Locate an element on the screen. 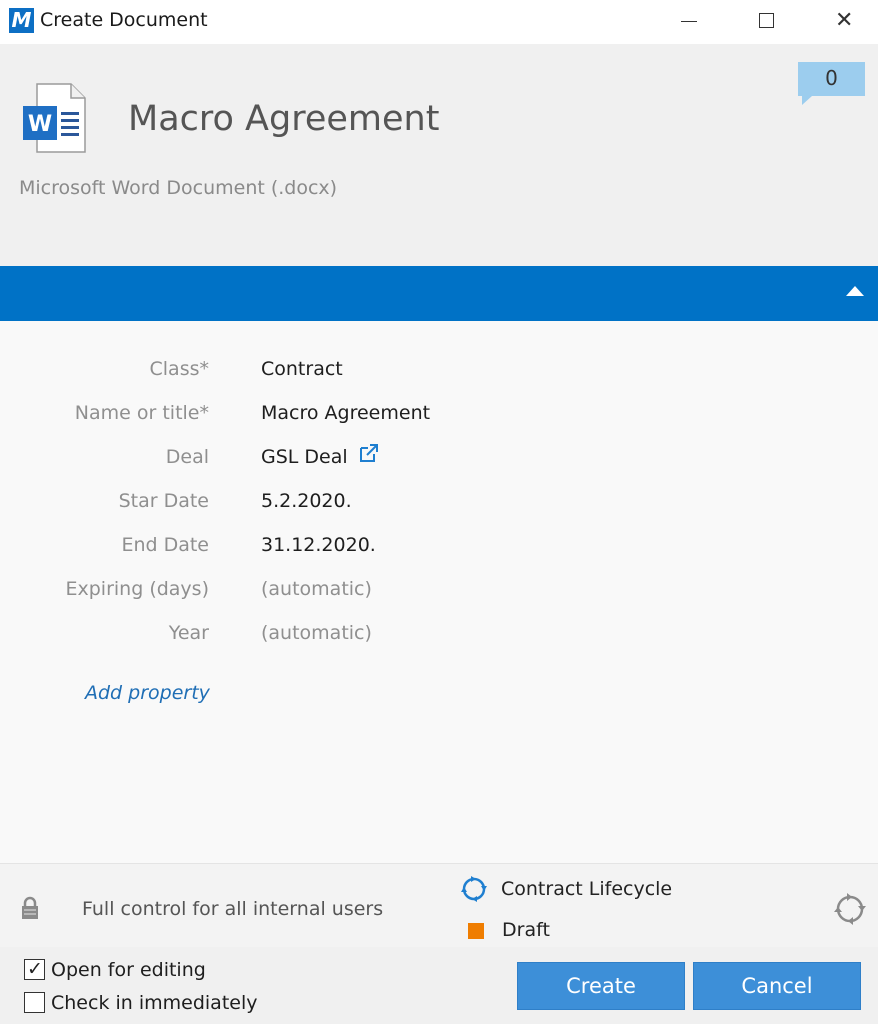 This screenshot has height=1024, width=878. checkmark-icon: ✓ is located at coordinates (35, 969).